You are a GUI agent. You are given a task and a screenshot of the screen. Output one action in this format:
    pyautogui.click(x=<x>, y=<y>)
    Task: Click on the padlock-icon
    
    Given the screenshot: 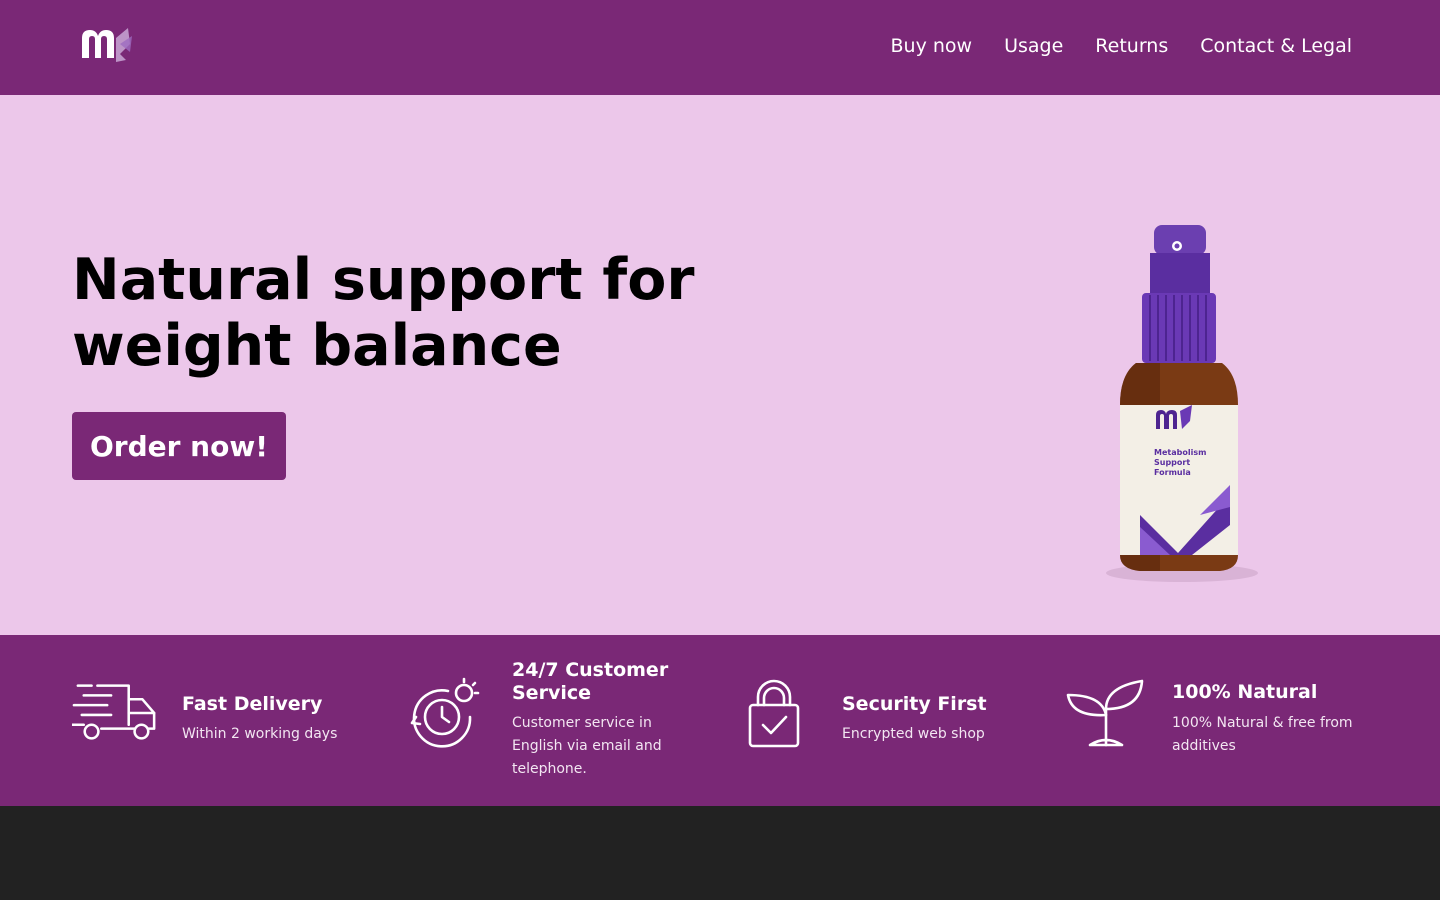 What is the action you would take?
    pyautogui.click(x=774, y=713)
    